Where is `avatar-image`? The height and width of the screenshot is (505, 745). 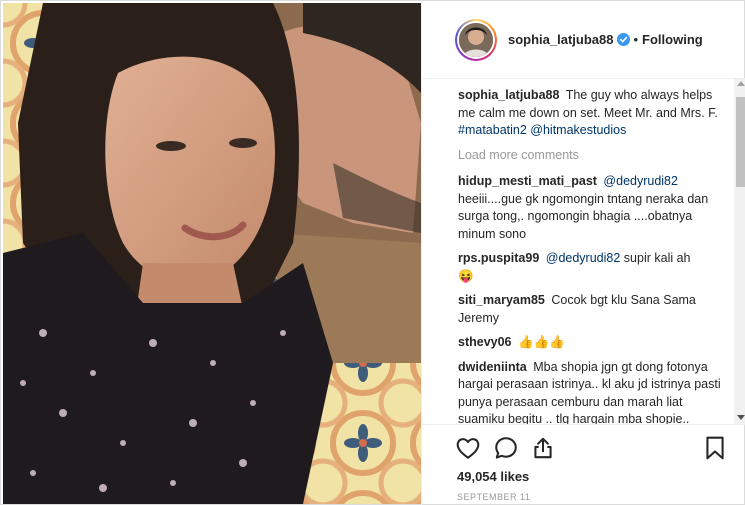 avatar-image is located at coordinates (476, 39).